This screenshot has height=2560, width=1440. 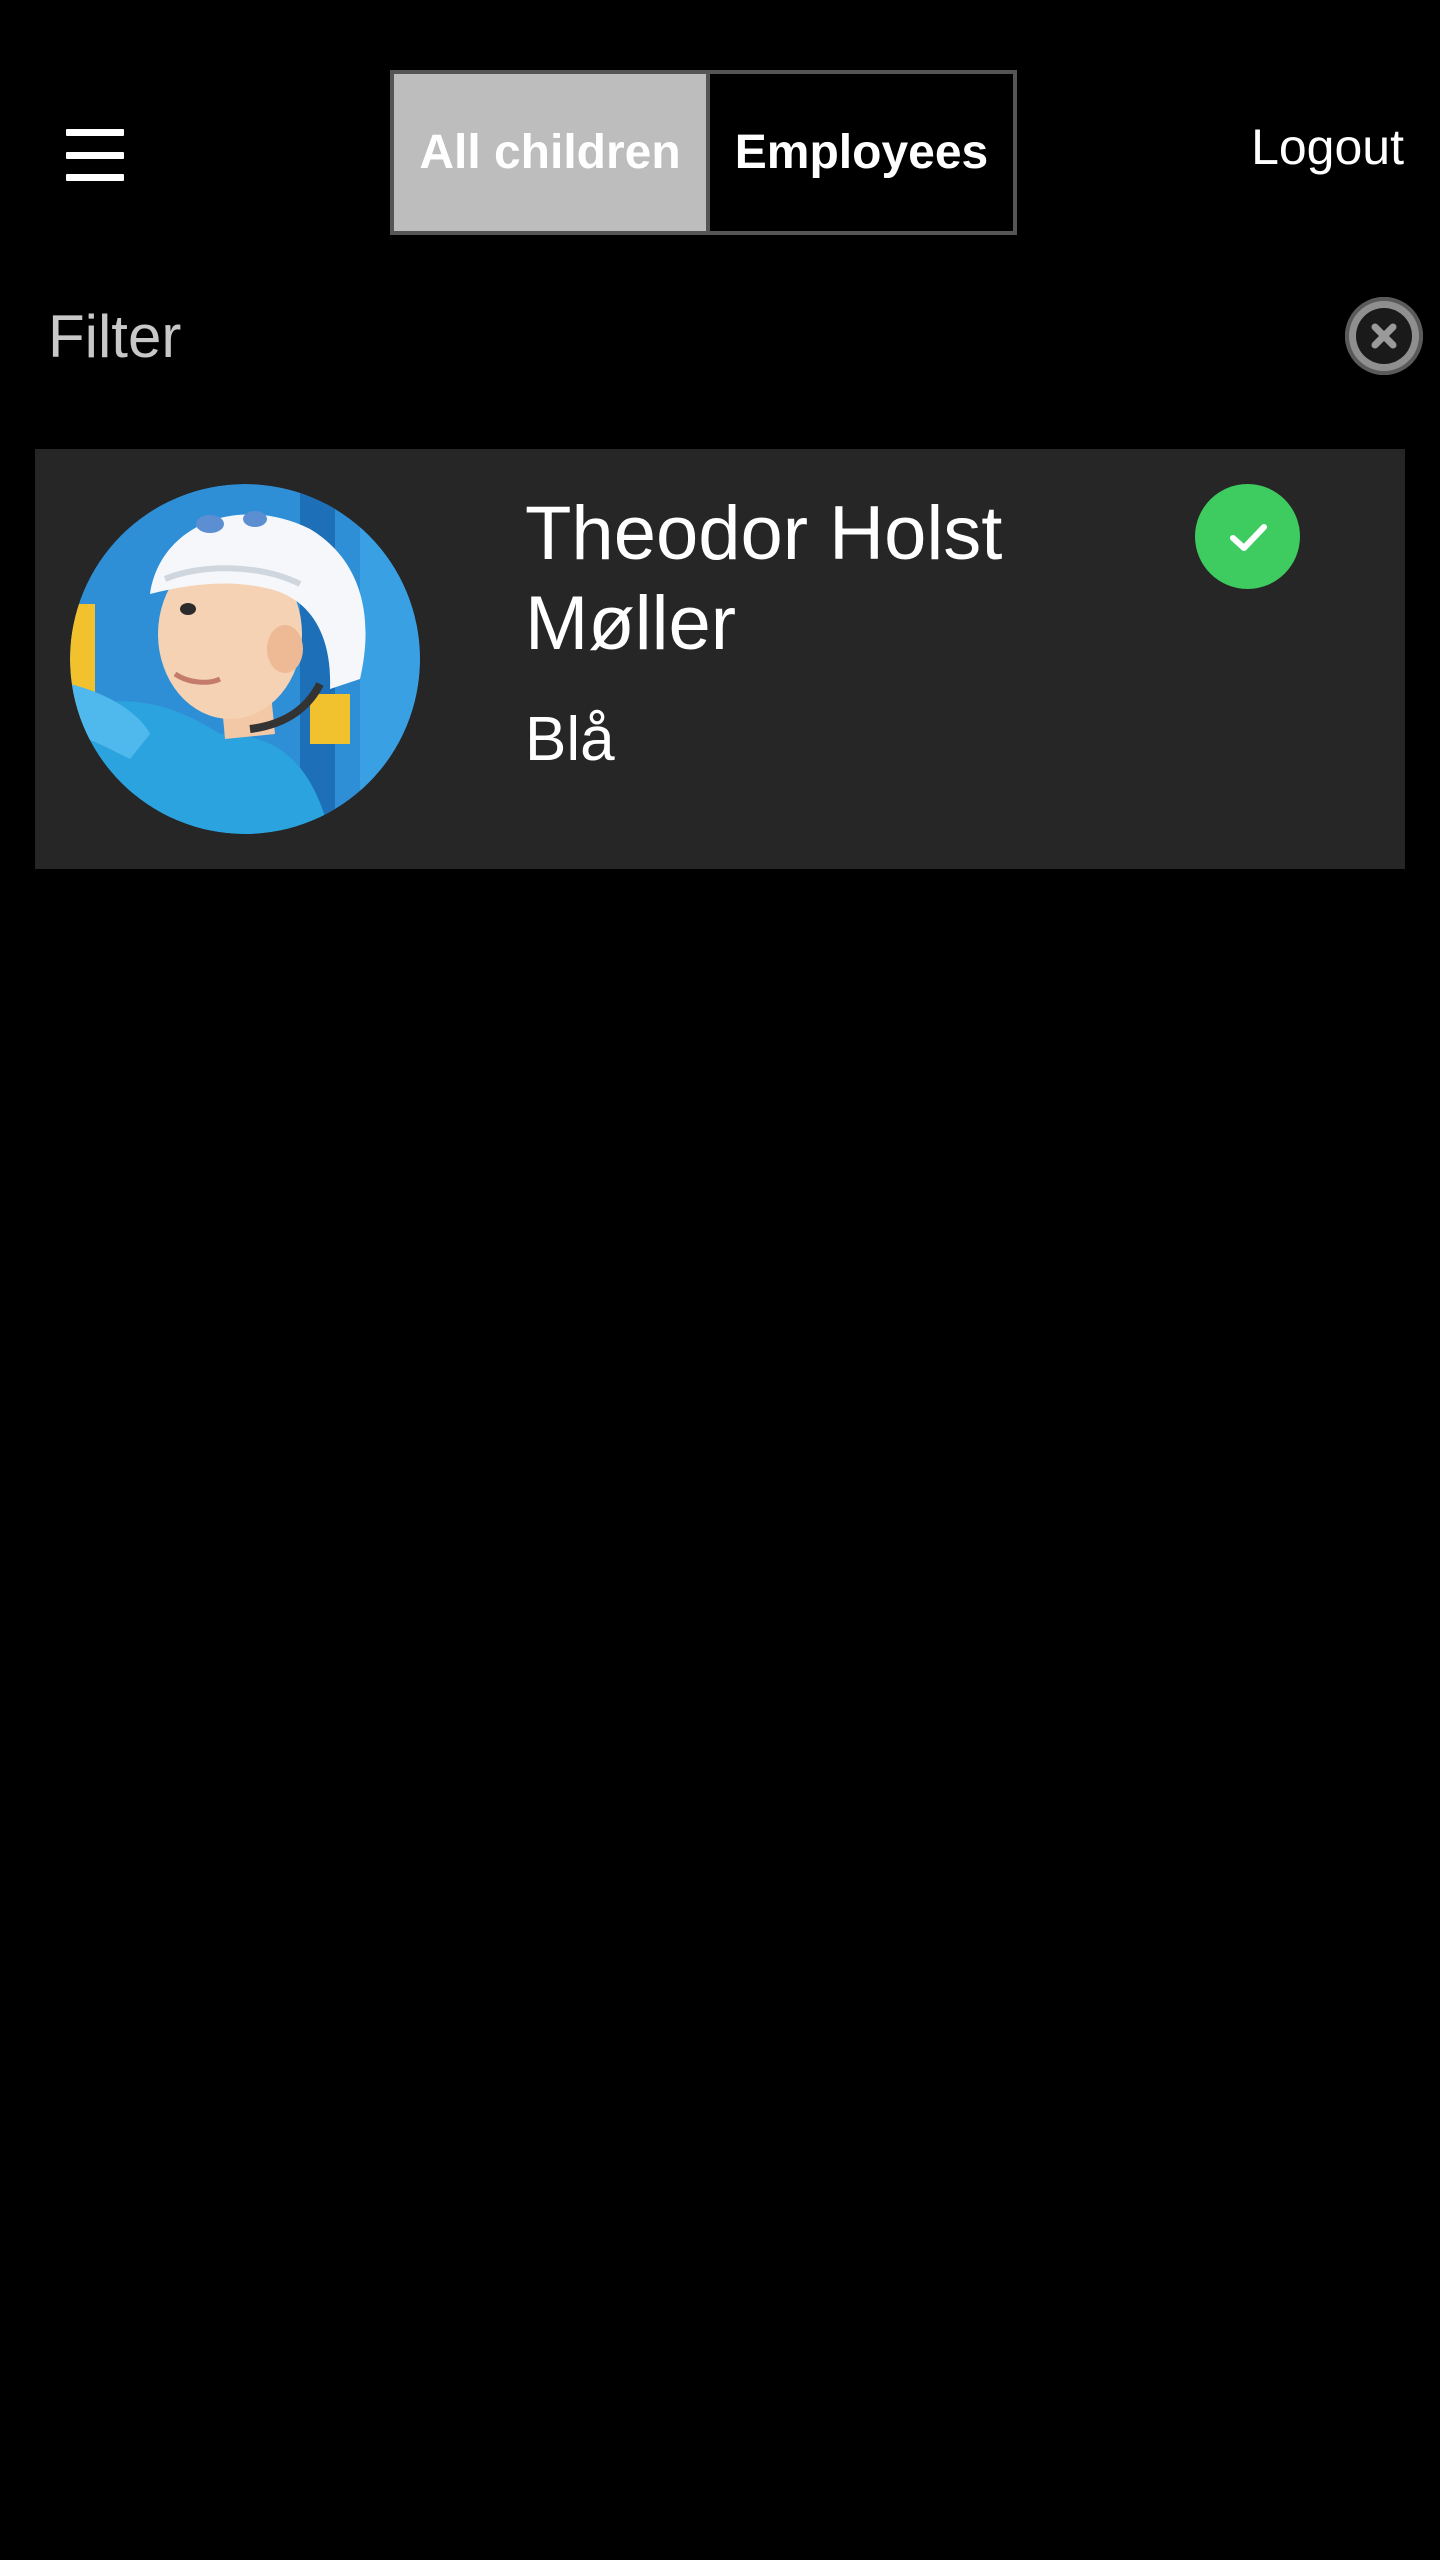 I want to click on menu-button, so click(x=95, y=155).